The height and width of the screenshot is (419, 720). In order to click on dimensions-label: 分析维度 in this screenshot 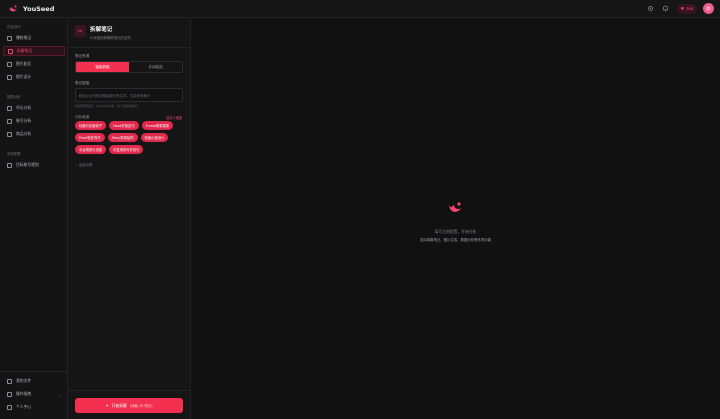, I will do `click(82, 117)`.